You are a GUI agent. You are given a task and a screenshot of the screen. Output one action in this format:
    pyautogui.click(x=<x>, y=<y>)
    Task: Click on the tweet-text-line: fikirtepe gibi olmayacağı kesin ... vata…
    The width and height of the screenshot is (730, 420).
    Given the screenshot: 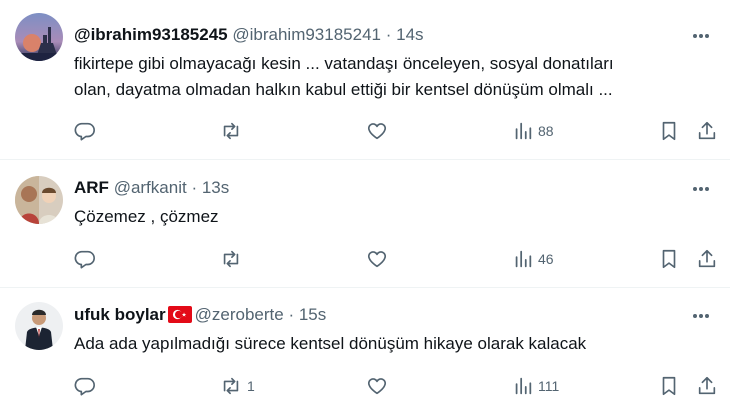 What is the action you would take?
    pyautogui.click(x=344, y=63)
    